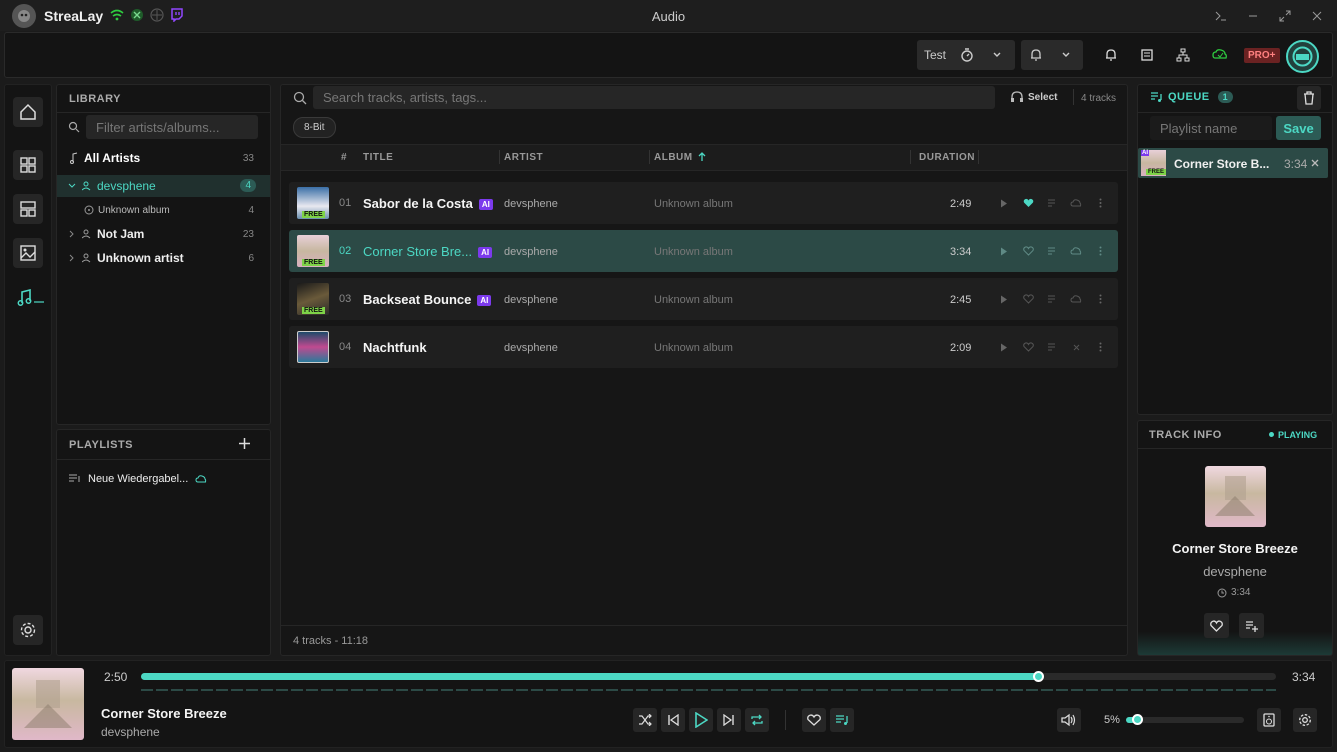 The height and width of the screenshot is (752, 1337). I want to click on settings-icon, so click(28, 630).